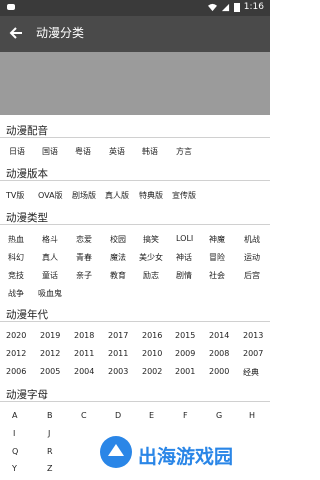 The height and width of the screenshot is (480, 320). Describe the element at coordinates (135, 259) in the screenshot. I see `row-genre-2: 科幻 真人 青春 魔法 美少女 神话 冒险 运动` at that location.